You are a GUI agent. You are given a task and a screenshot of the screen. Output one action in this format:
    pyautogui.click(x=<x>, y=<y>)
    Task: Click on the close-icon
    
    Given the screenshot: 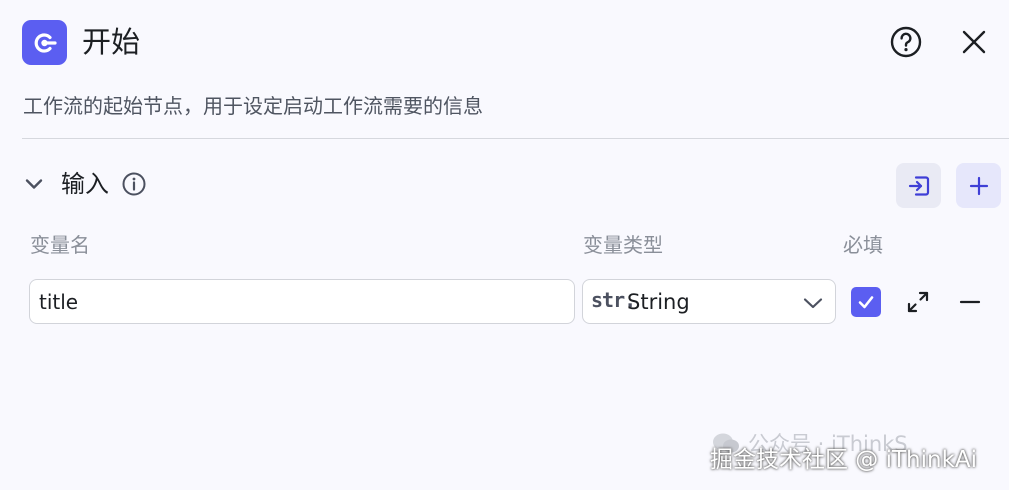 What is the action you would take?
    pyautogui.click(x=974, y=42)
    